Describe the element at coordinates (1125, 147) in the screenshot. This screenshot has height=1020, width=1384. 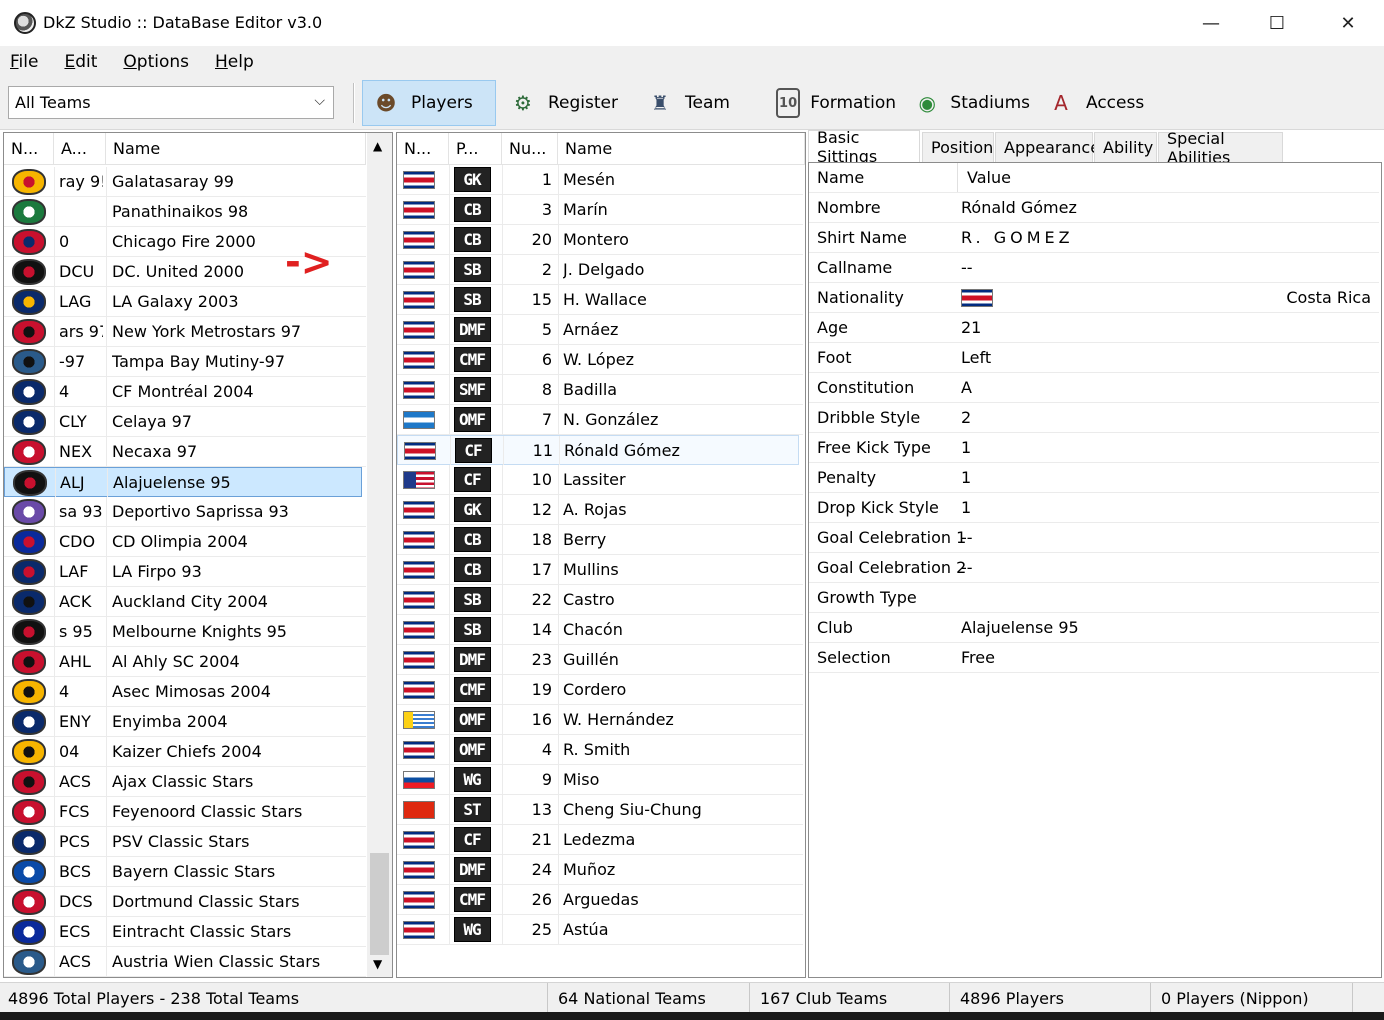
I see `tab-ability: Ability` at that location.